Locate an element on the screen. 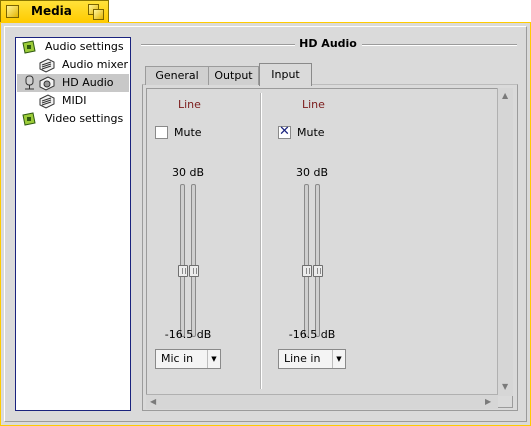  tab-output: Output is located at coordinates (233, 75).